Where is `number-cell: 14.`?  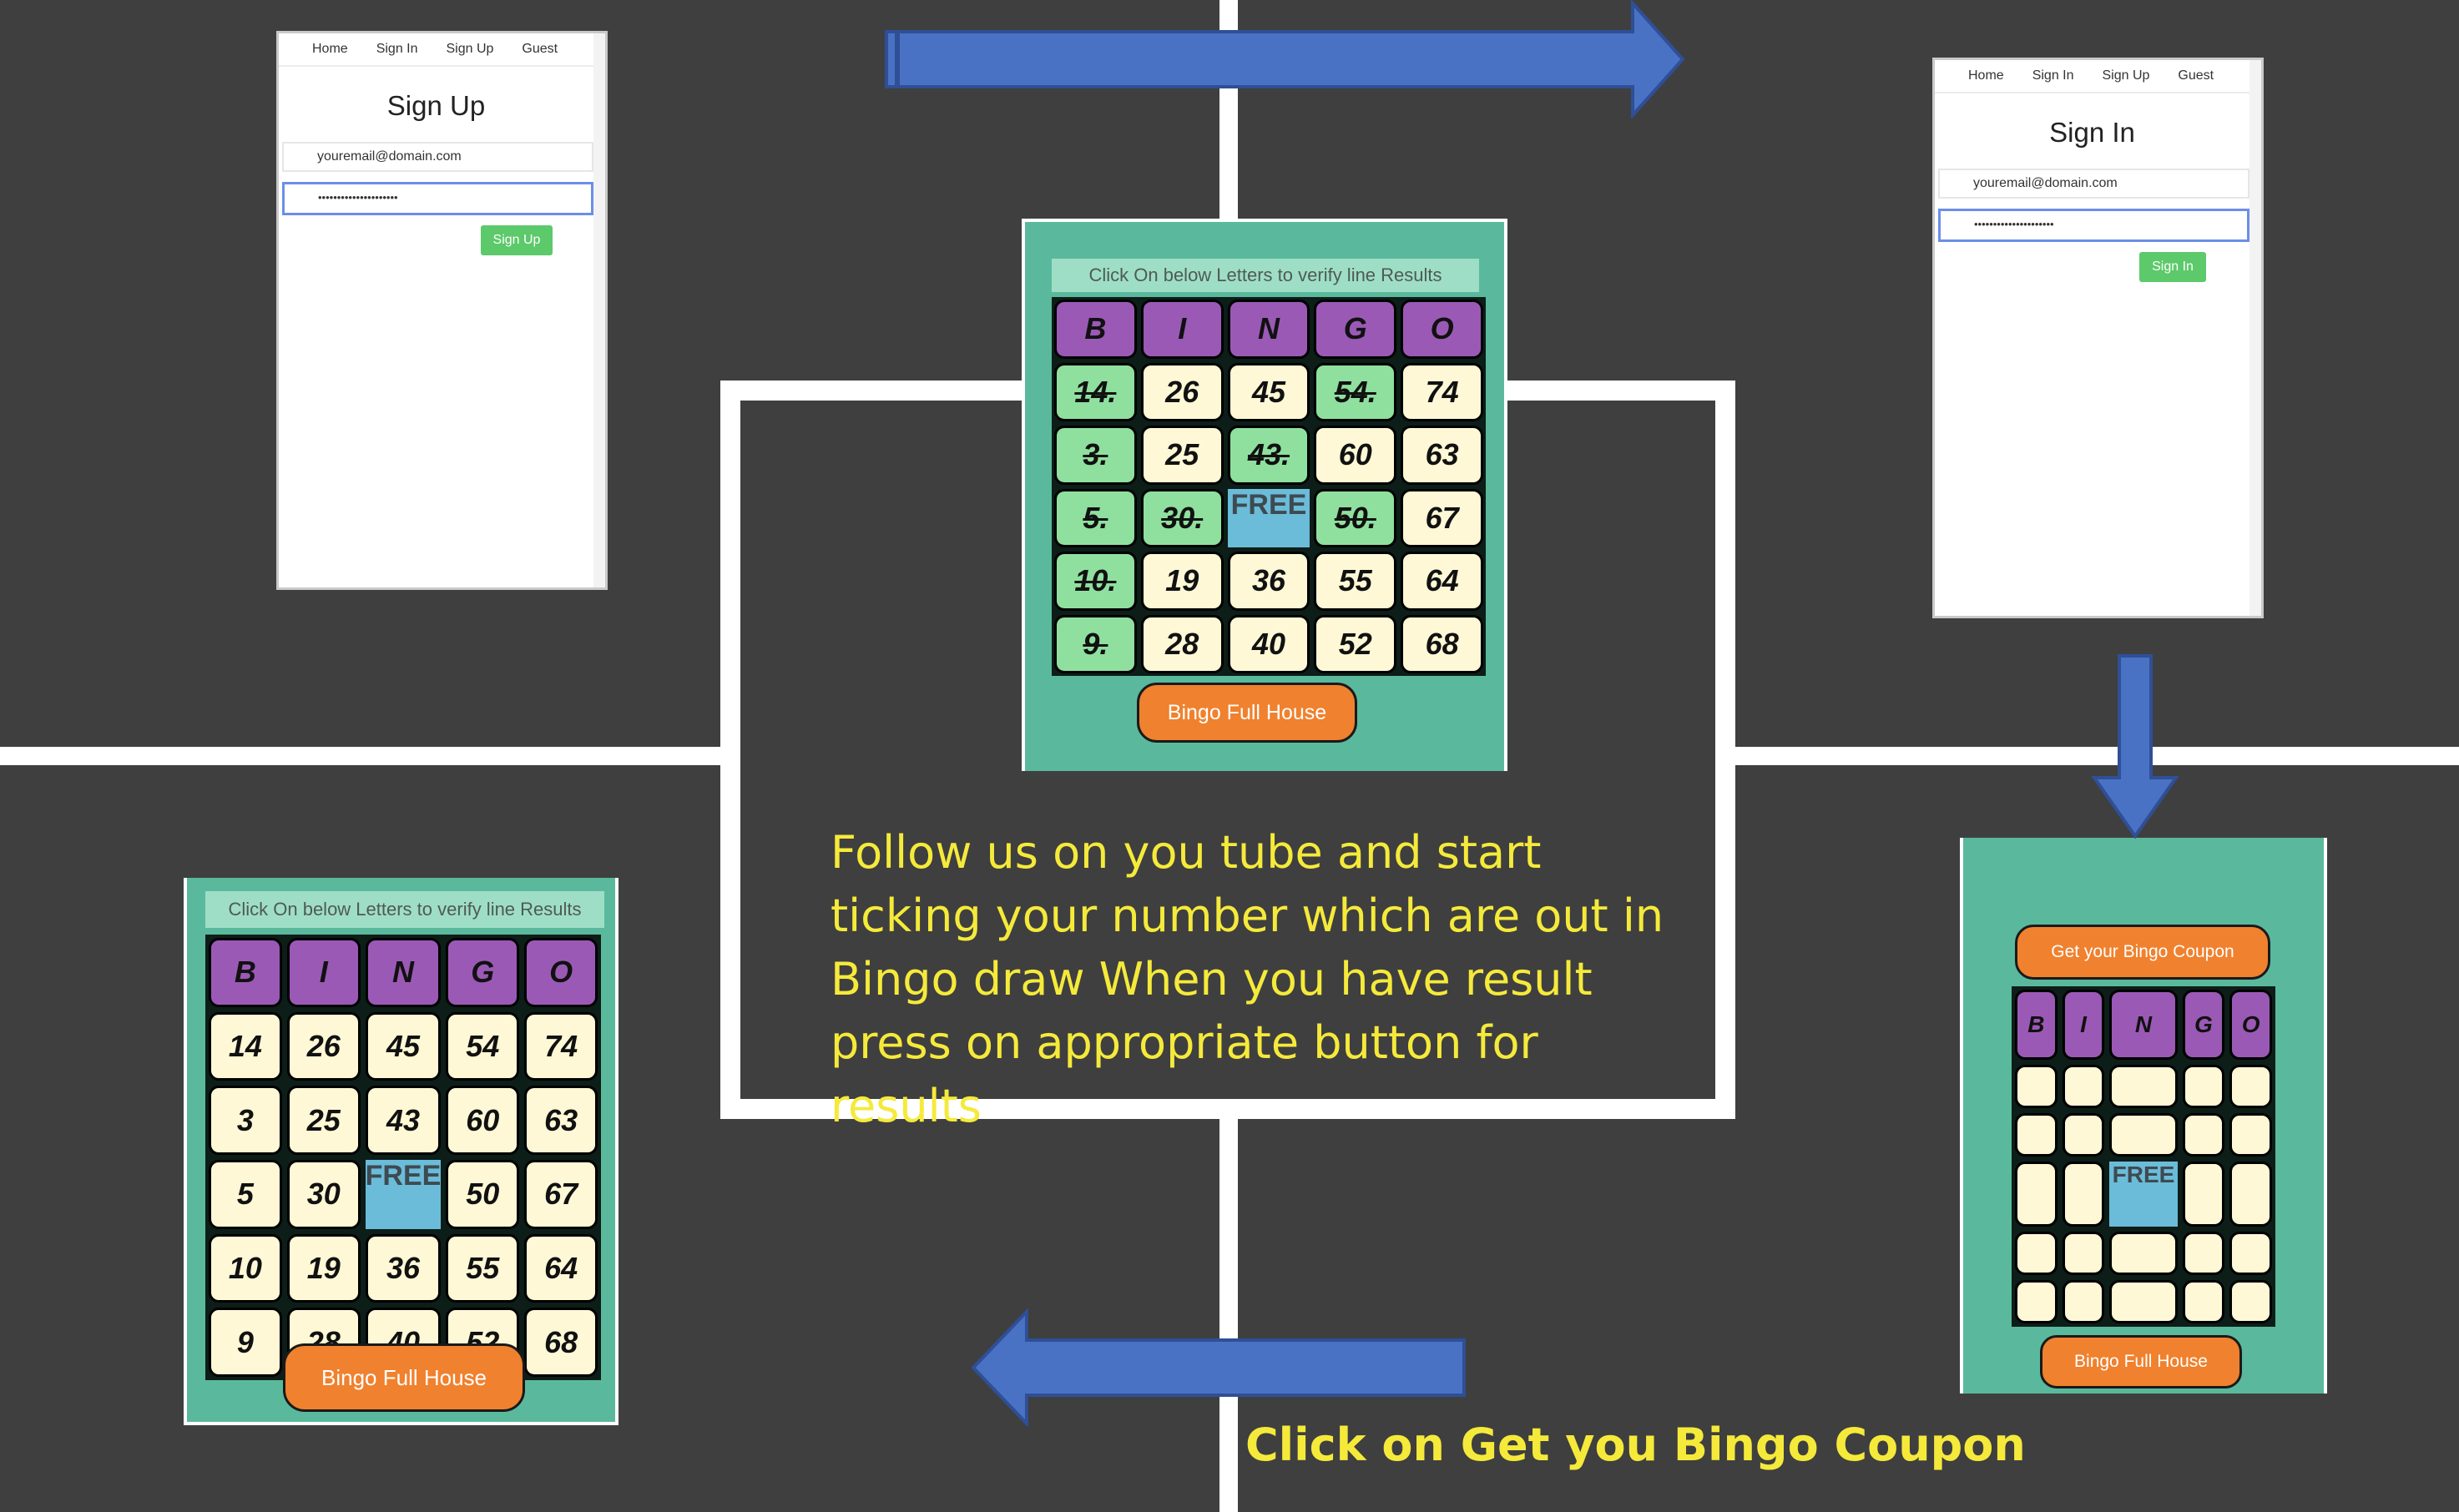 number-cell: 14. is located at coordinates (1095, 391).